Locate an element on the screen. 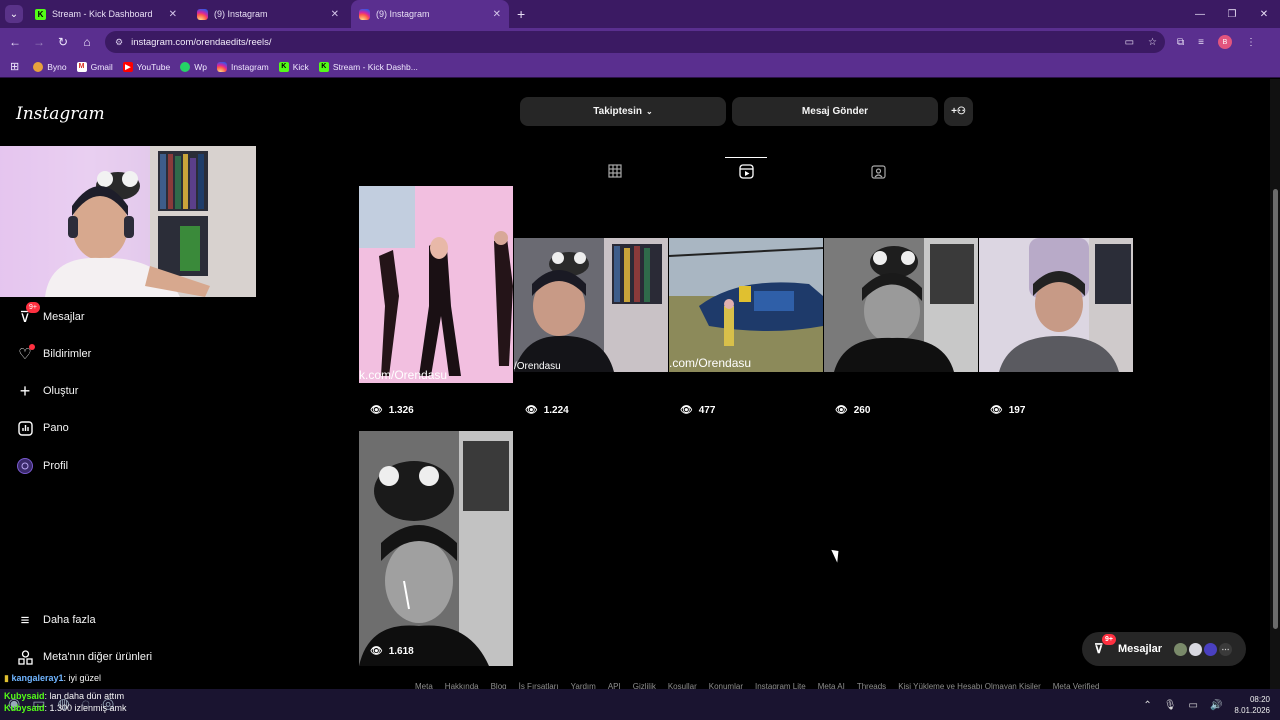 The width and height of the screenshot is (1280, 720). reel-tile: /Orendasu 👁 1.224 is located at coordinates (591, 305).